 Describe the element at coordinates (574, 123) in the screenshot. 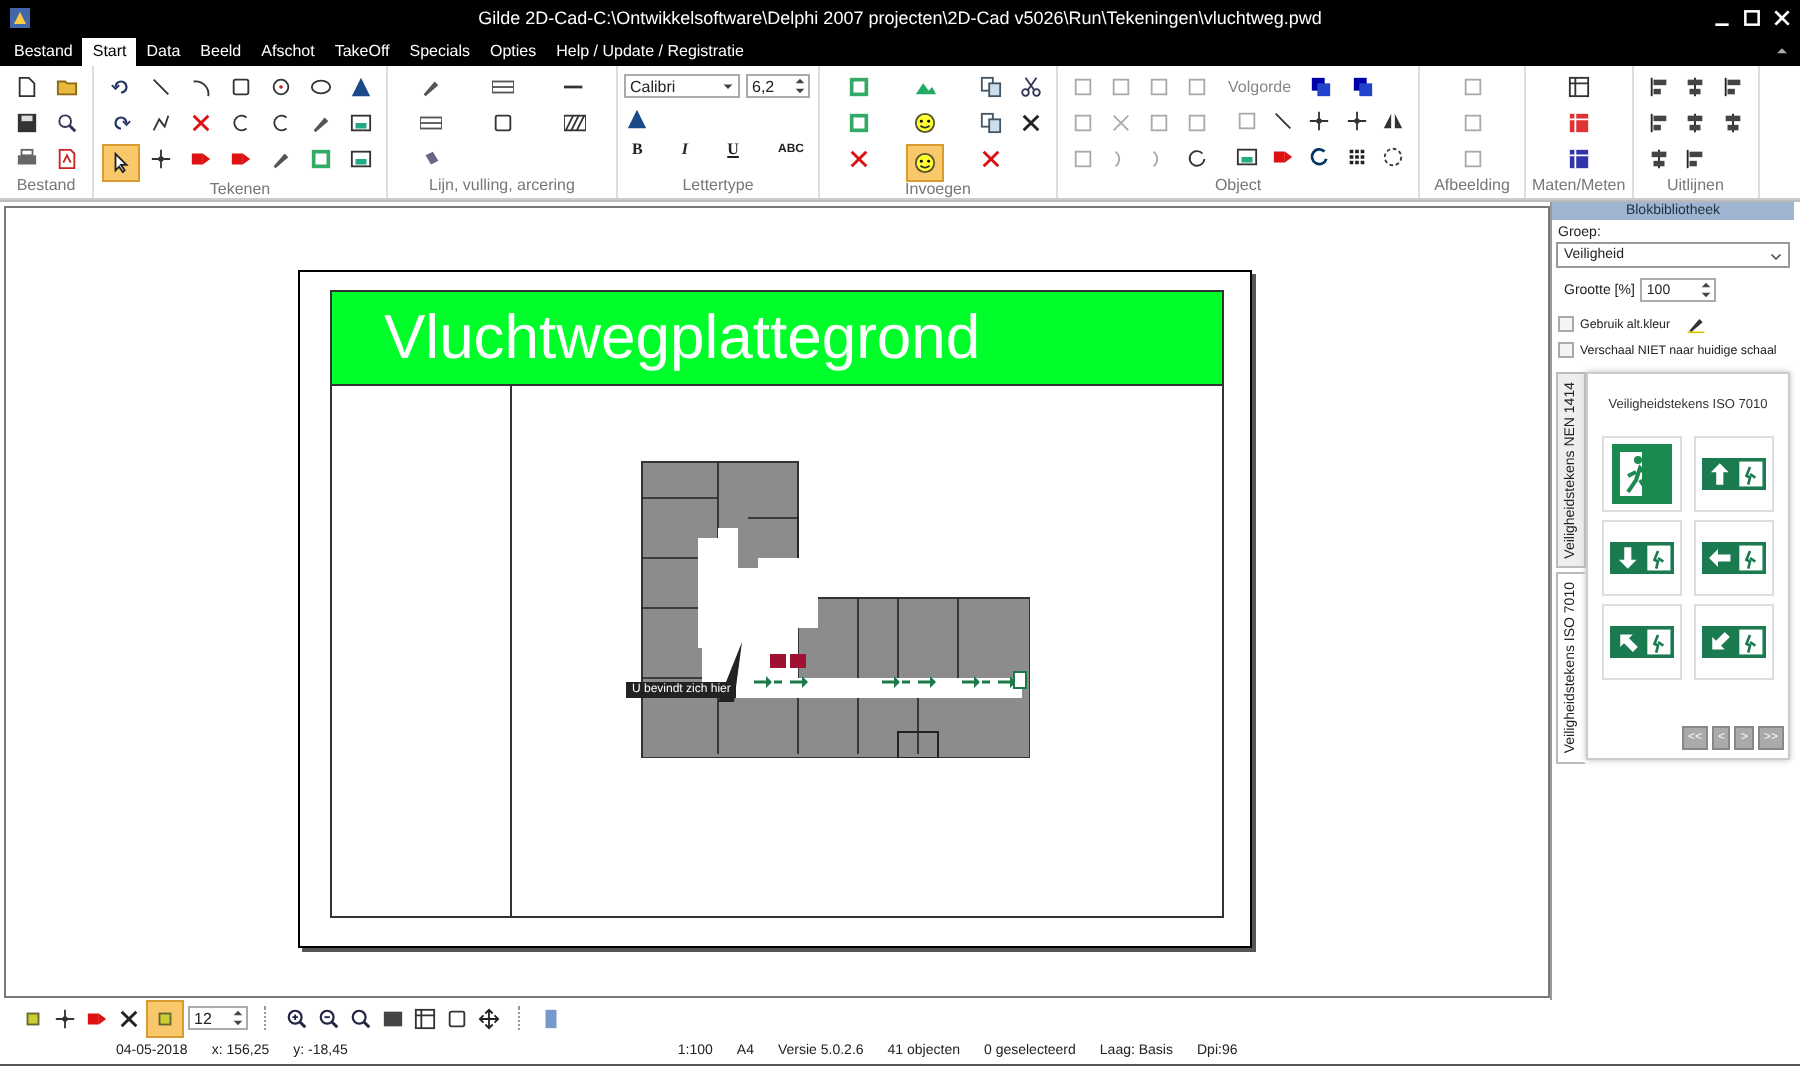

I see `hatch-icon` at that location.